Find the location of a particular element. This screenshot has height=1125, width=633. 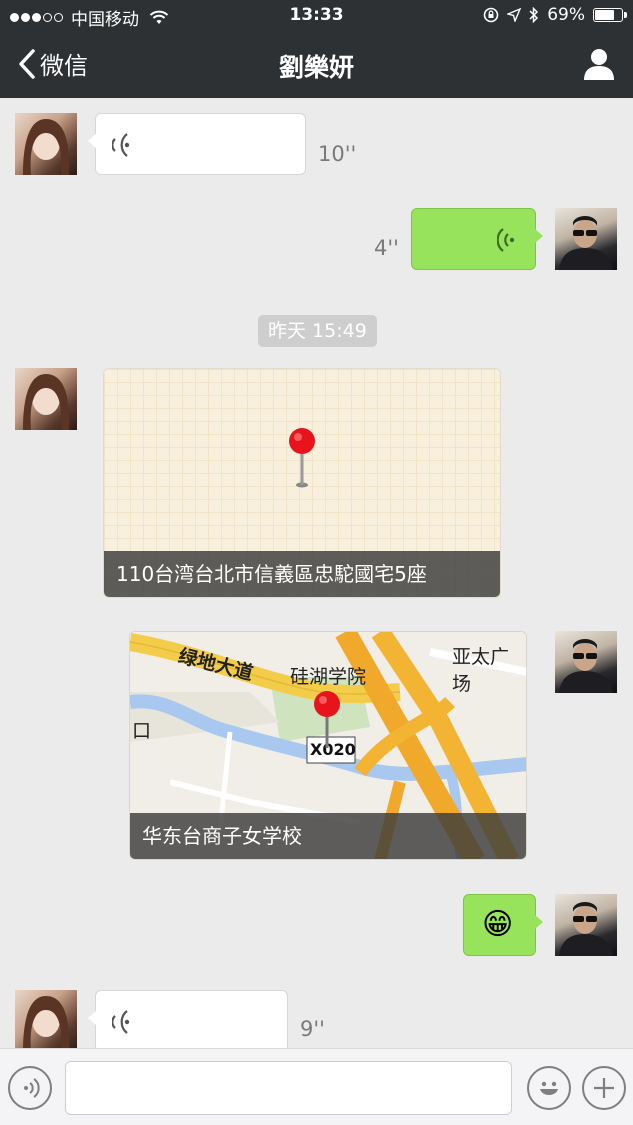

message-input is located at coordinates (288, 1088).